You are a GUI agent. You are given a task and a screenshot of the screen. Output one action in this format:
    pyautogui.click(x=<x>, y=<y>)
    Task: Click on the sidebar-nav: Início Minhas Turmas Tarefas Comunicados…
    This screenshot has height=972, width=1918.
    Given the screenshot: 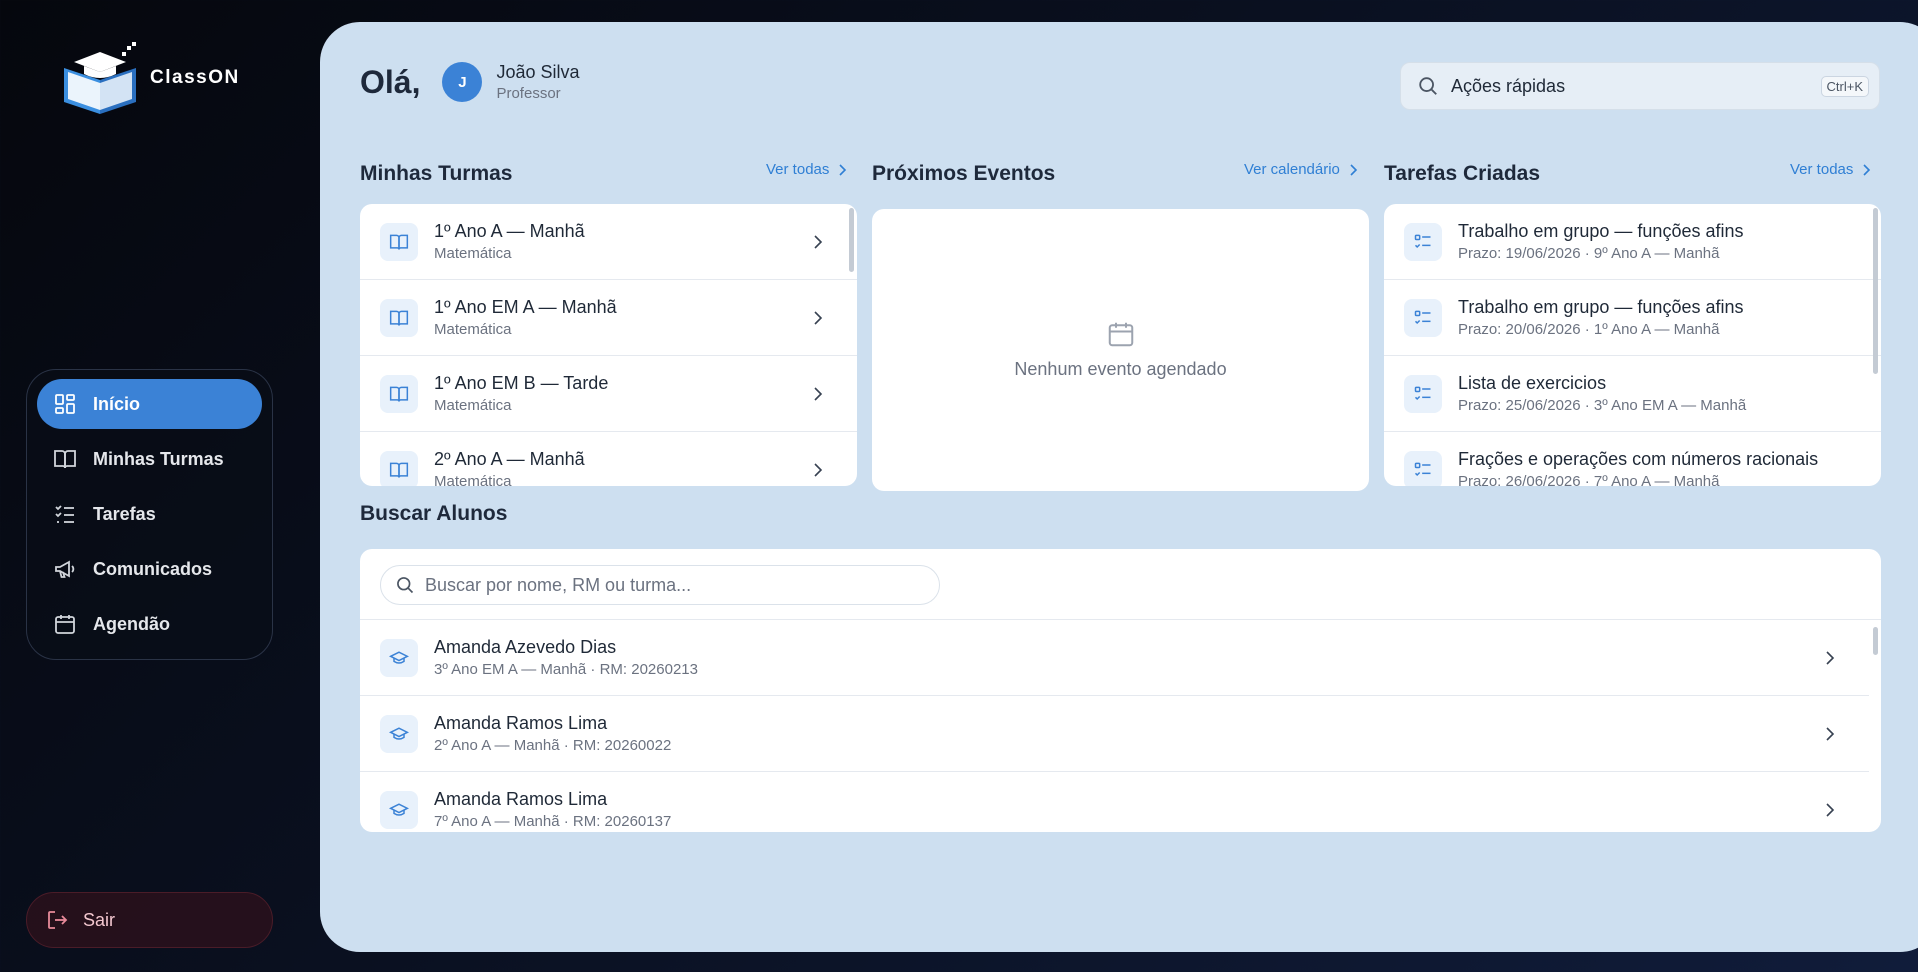 What is the action you would take?
    pyautogui.click(x=149, y=514)
    